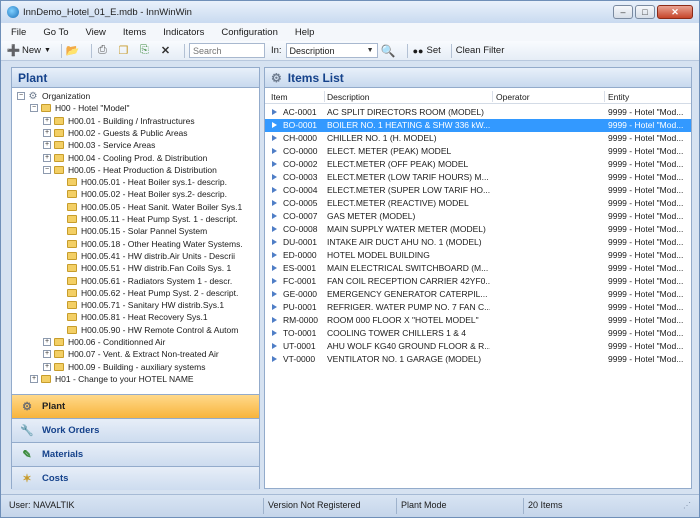  Describe the element at coordinates (279, 97) in the screenshot. I see `column-header-item: Item` at that location.